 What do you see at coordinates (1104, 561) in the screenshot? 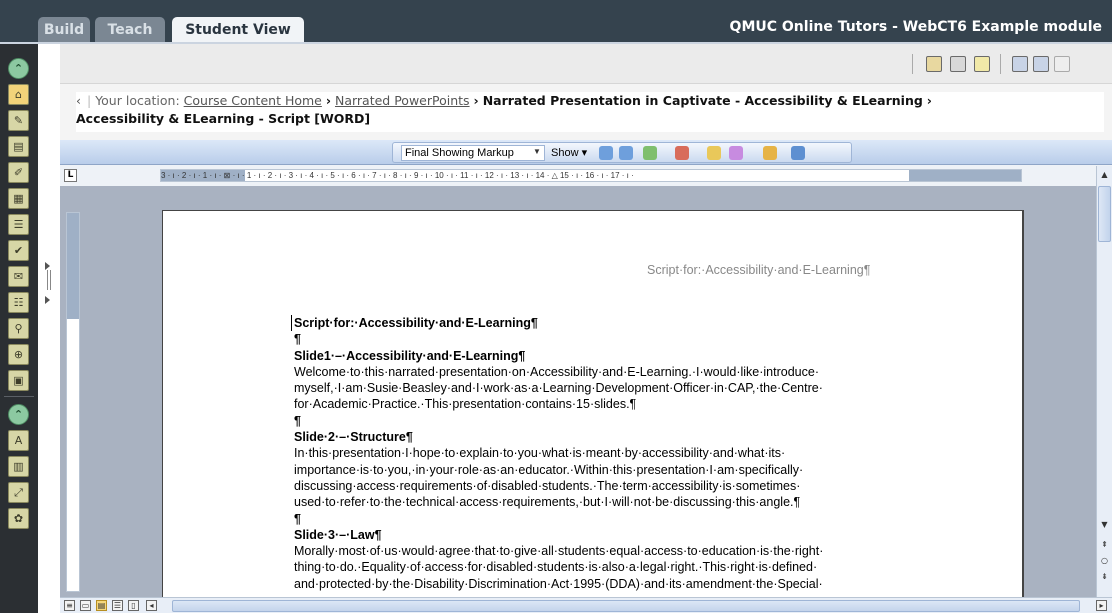
I see `select-browse-object-icon: ○` at bounding box center [1104, 561].